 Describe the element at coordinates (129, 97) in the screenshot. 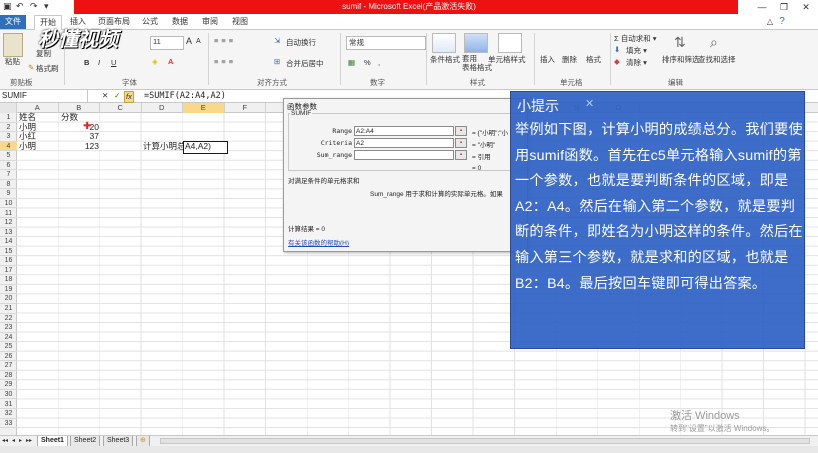

I see `insert-function-icon: fx` at that location.